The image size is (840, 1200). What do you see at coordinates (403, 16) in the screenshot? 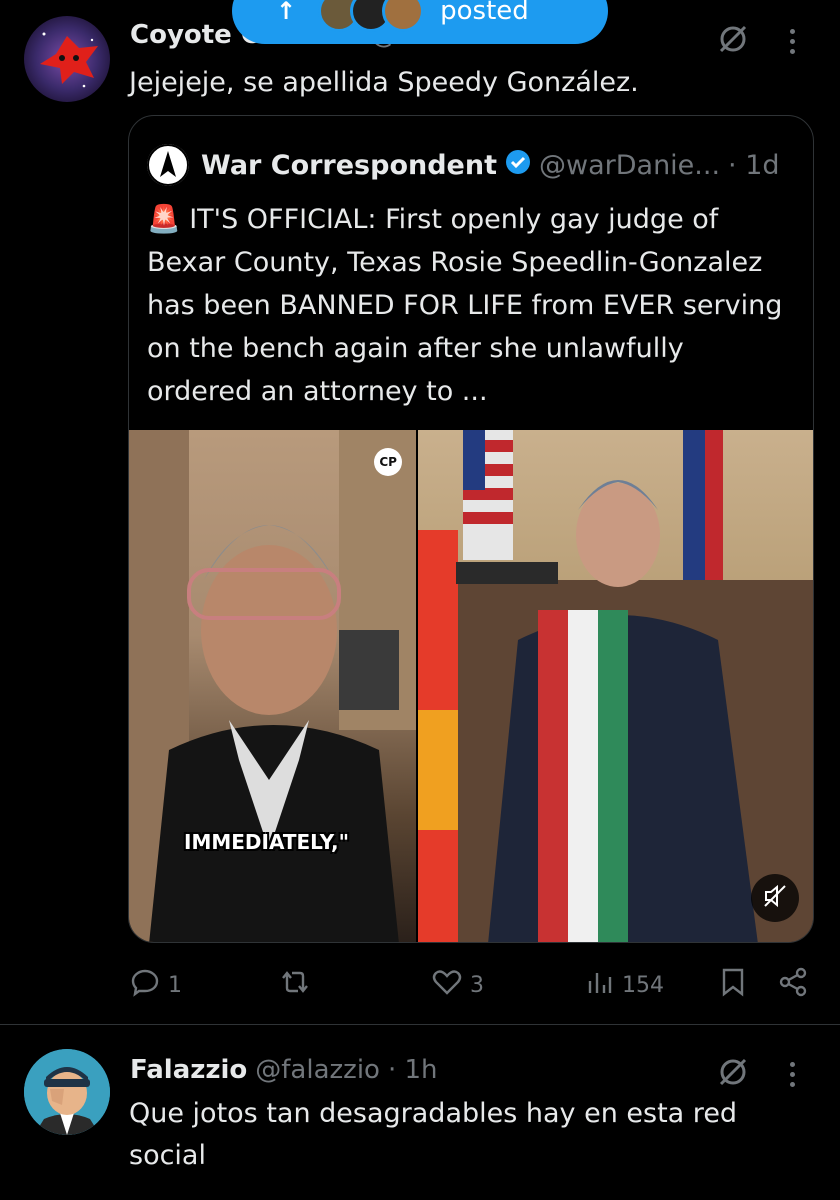
I see `pill-avatar` at bounding box center [403, 16].